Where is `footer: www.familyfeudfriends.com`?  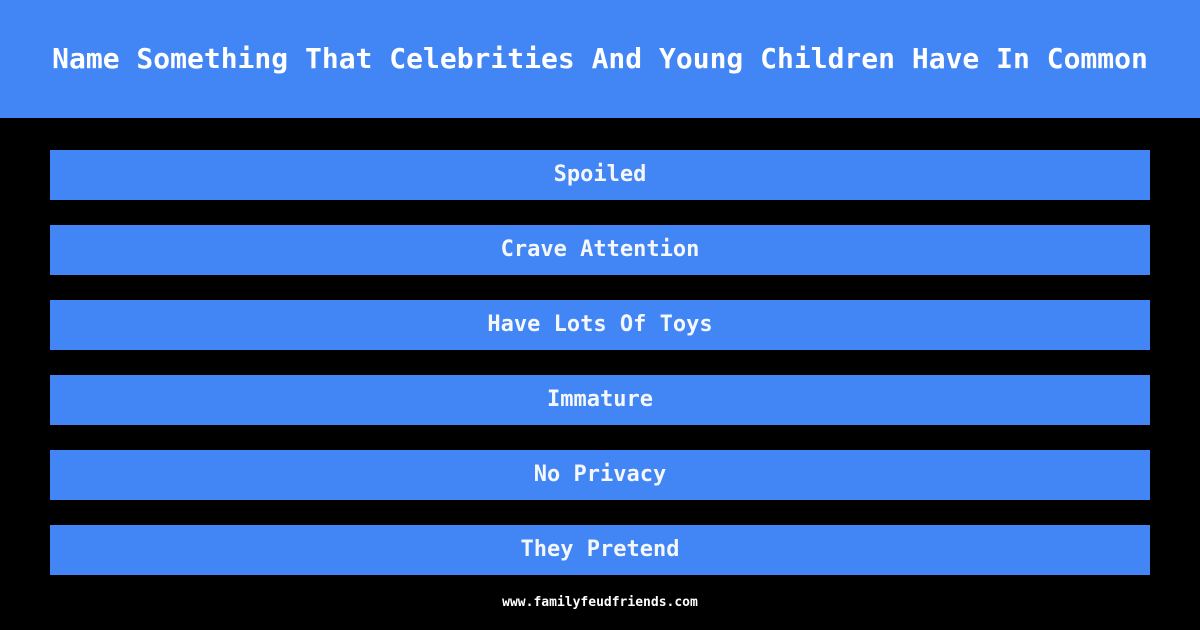 footer: www.familyfeudfriends.com is located at coordinates (600, 602).